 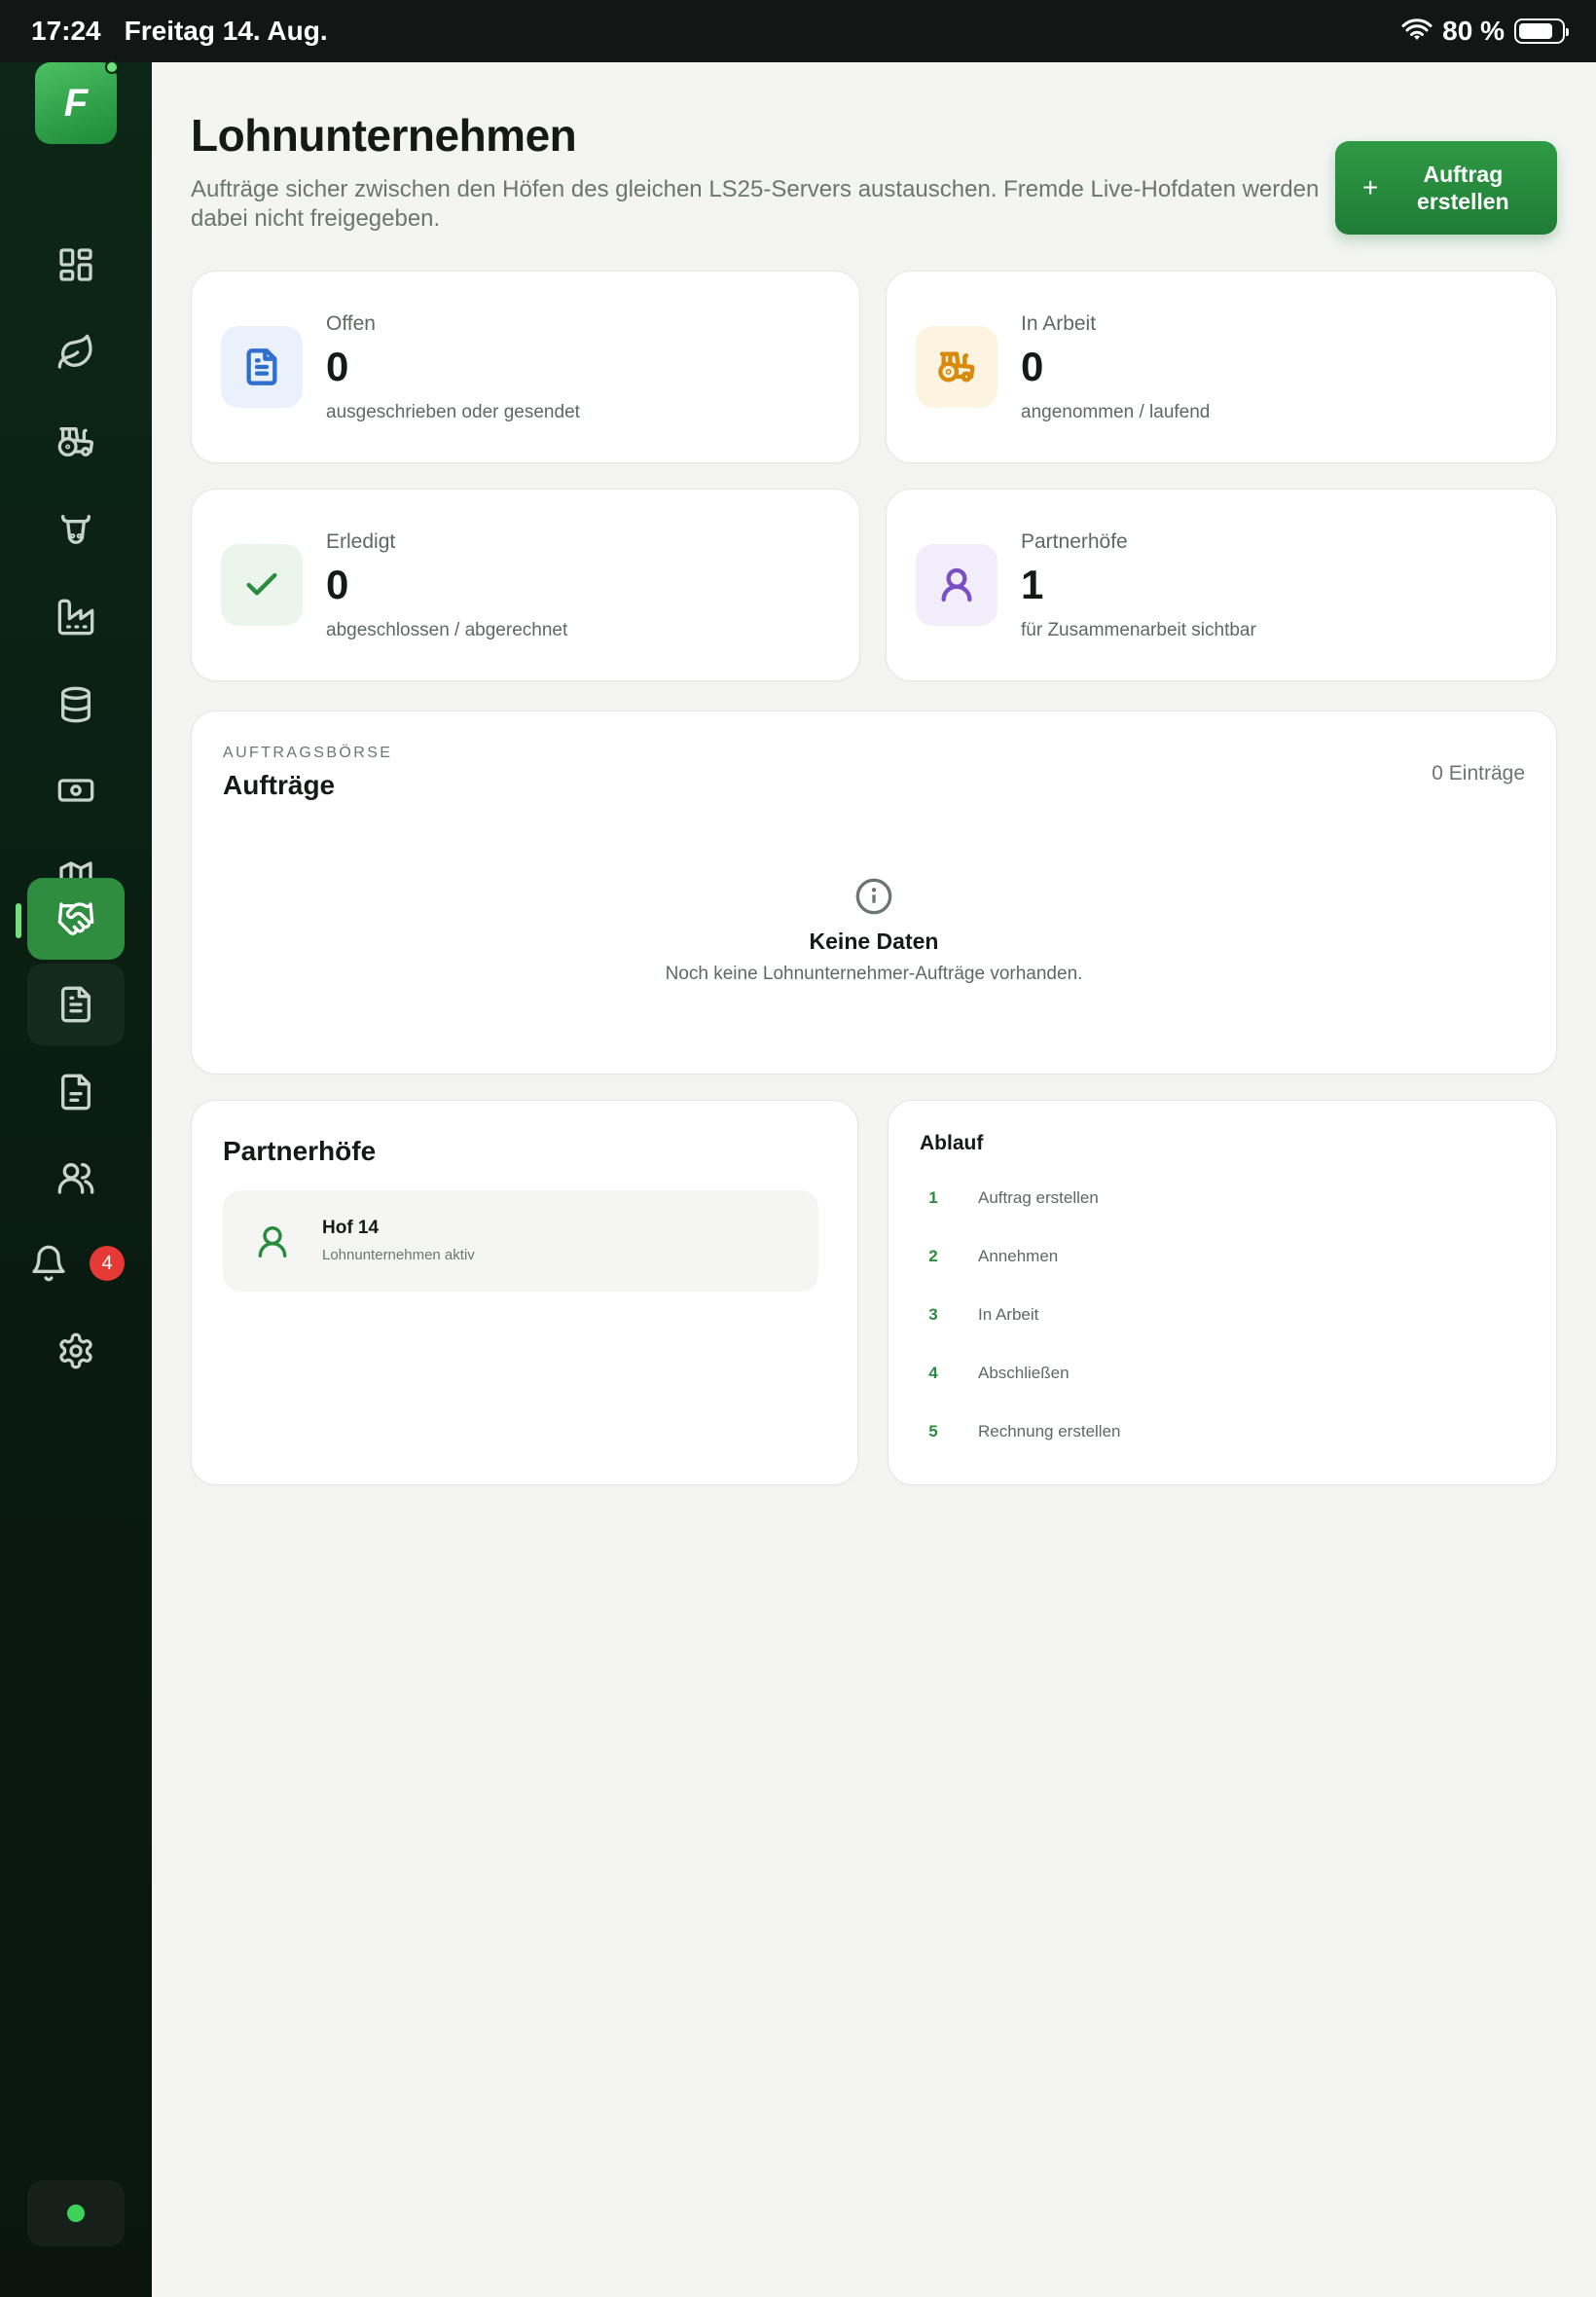 I want to click on flow-step: 4 Abschließen, so click(x=995, y=1373).